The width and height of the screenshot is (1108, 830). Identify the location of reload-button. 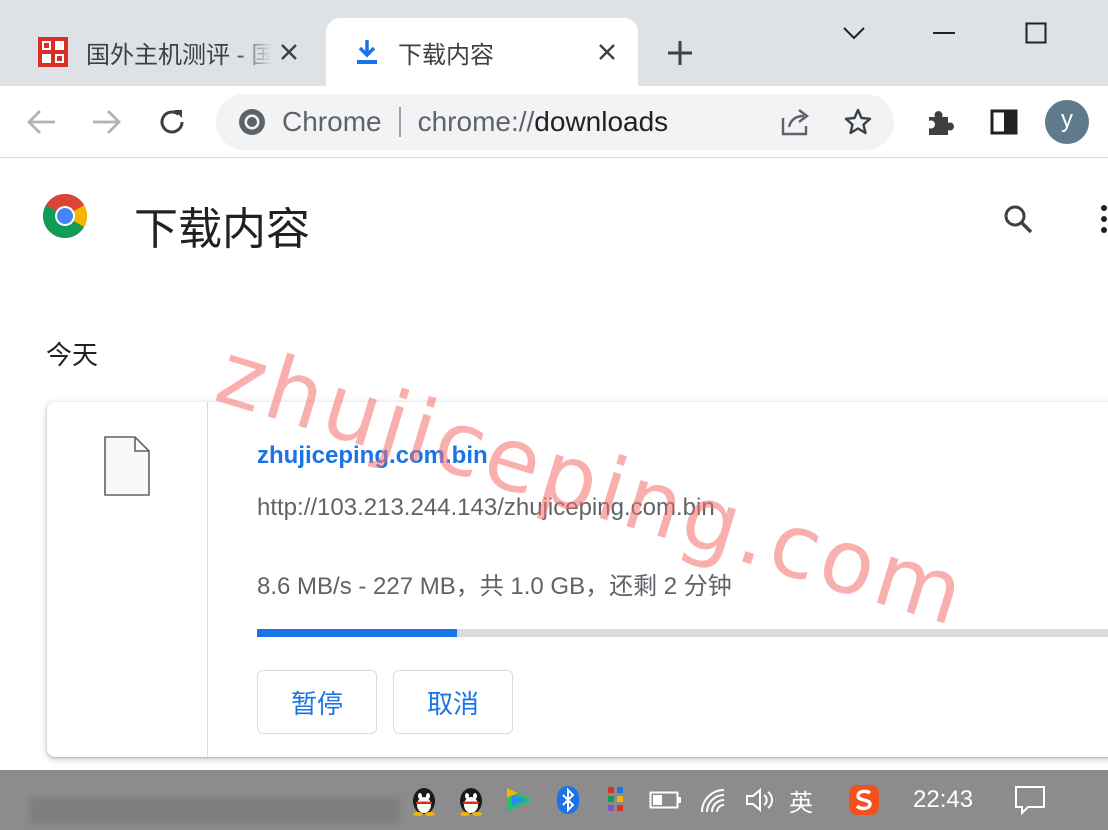
(172, 122).